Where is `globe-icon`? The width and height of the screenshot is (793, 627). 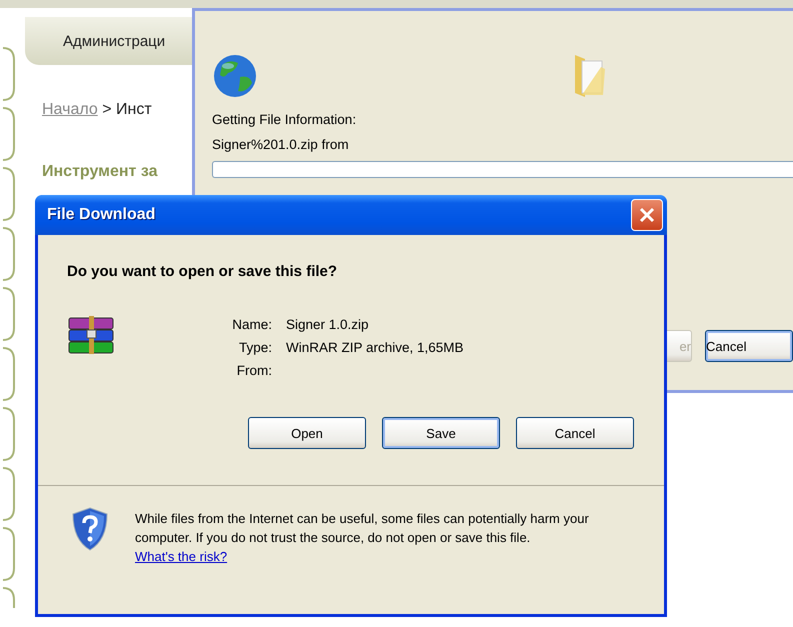
globe-icon is located at coordinates (235, 76).